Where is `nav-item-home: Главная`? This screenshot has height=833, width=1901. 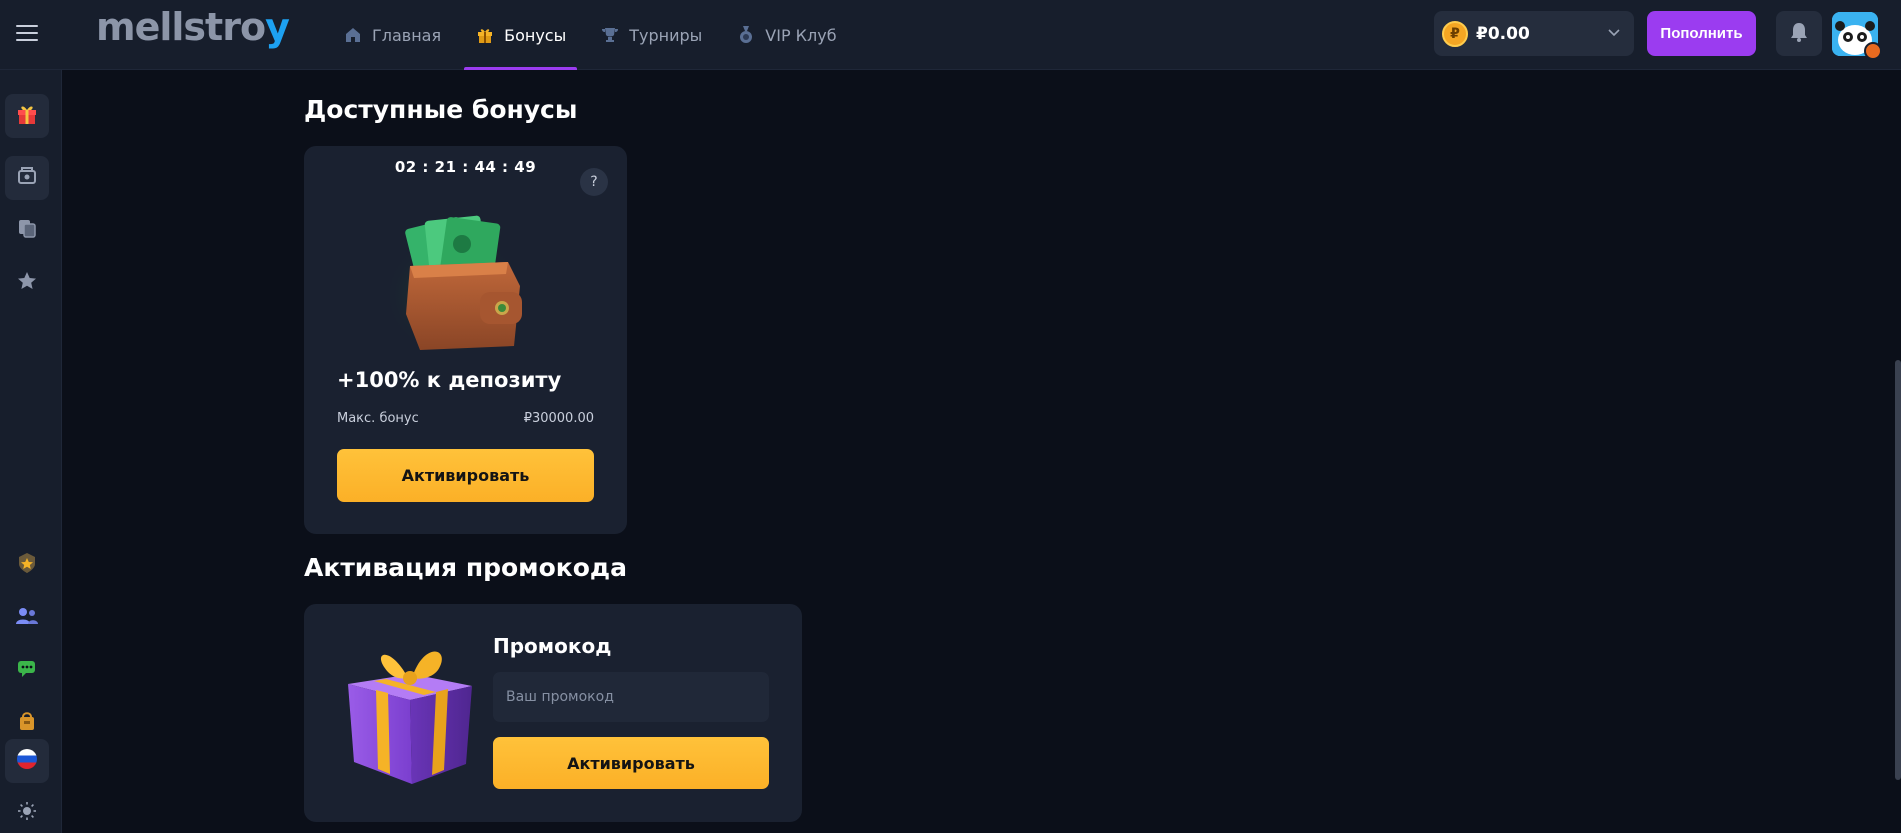
nav-item-home: Главная is located at coordinates (392, 35).